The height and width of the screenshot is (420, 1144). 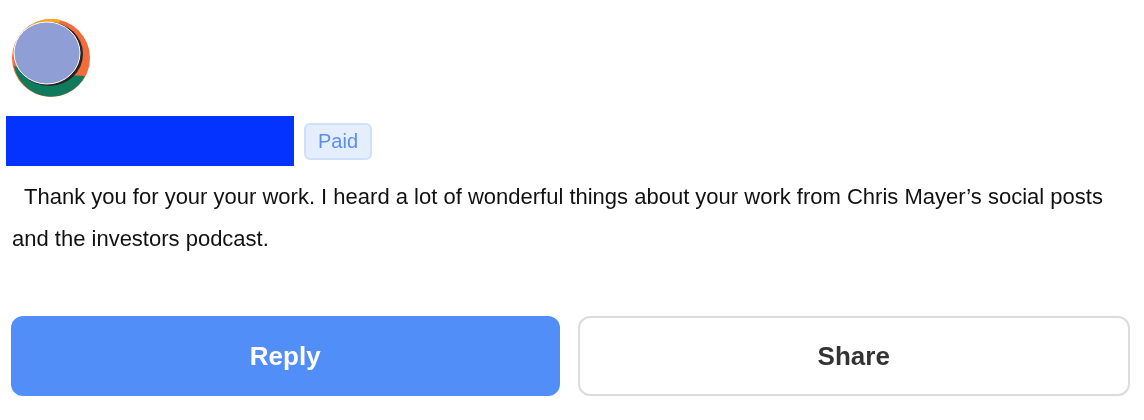 What do you see at coordinates (853, 356) in the screenshot?
I see `share-button: Share` at bounding box center [853, 356].